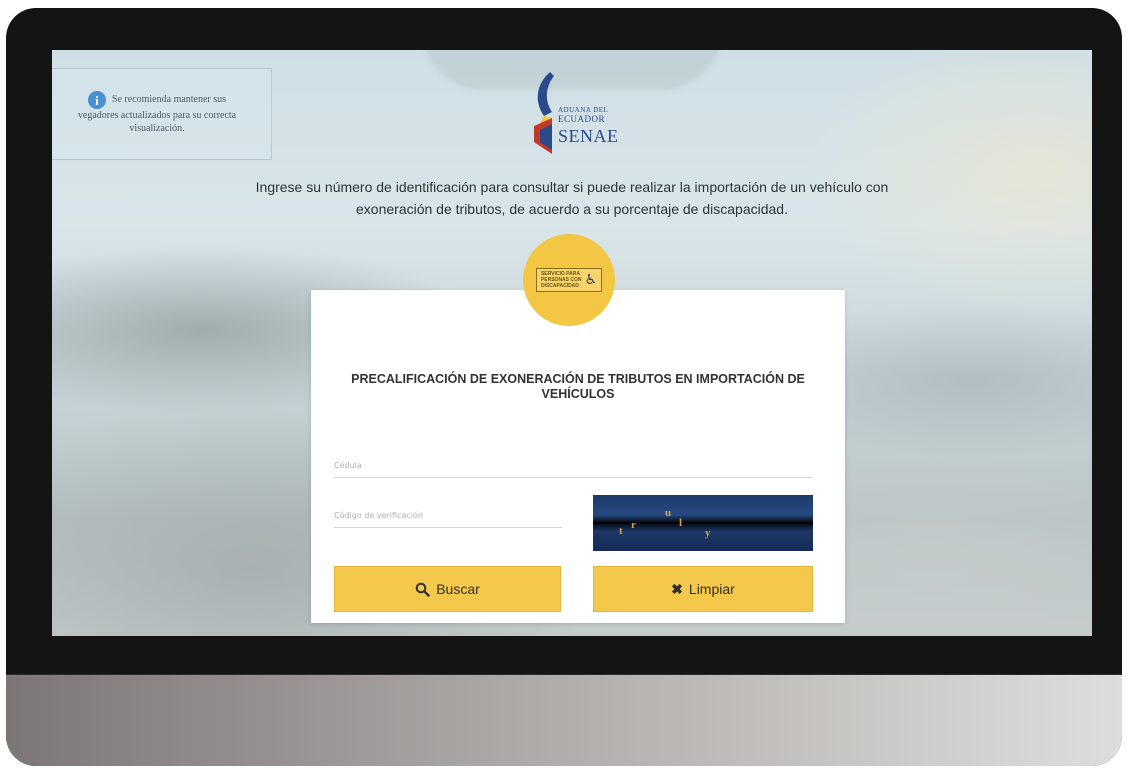 The image size is (1128, 771). Describe the element at coordinates (573, 466) in the screenshot. I see `cedula-input` at that location.